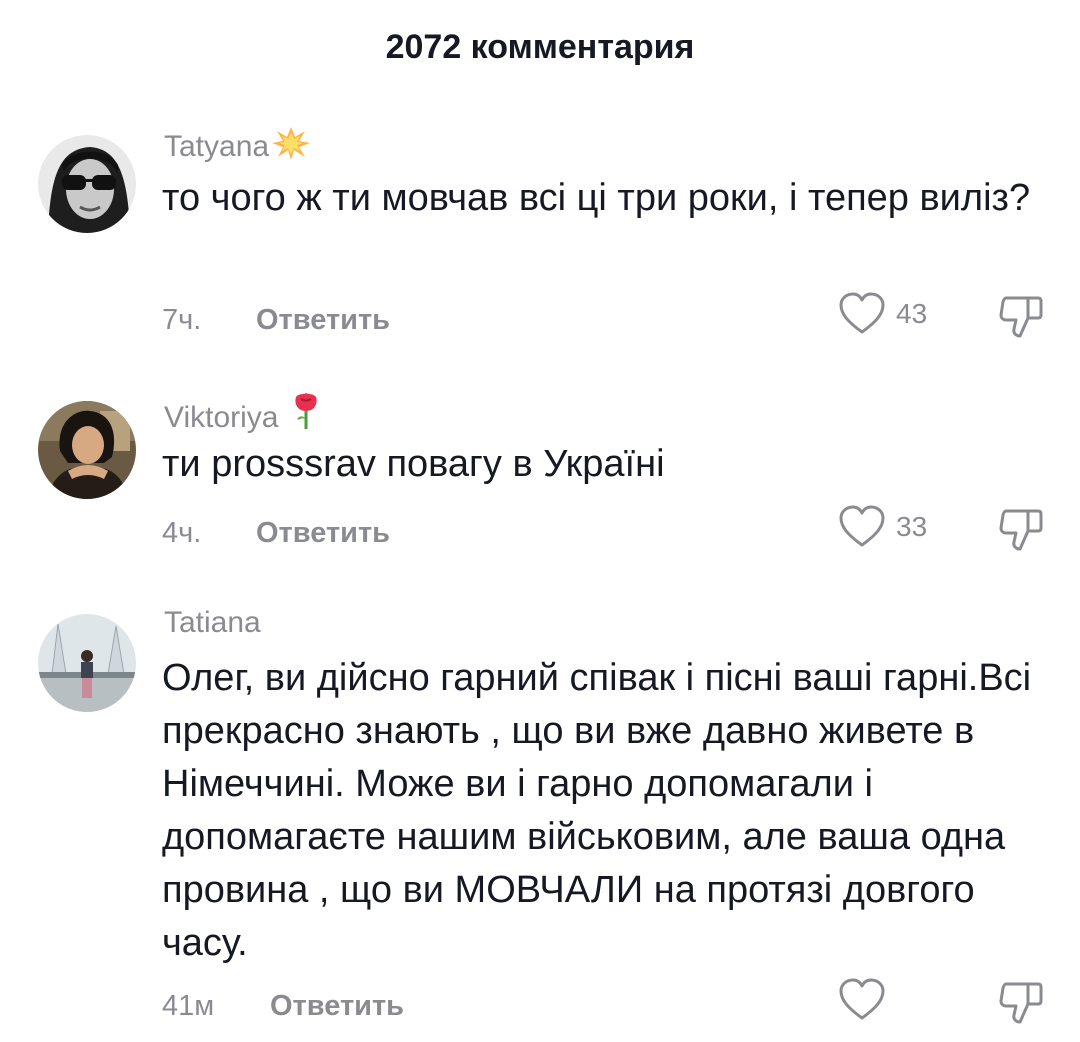 Image resolution: width=1080 pixels, height=1042 pixels. I want to click on rose-emoji-icon, so click(306, 415).